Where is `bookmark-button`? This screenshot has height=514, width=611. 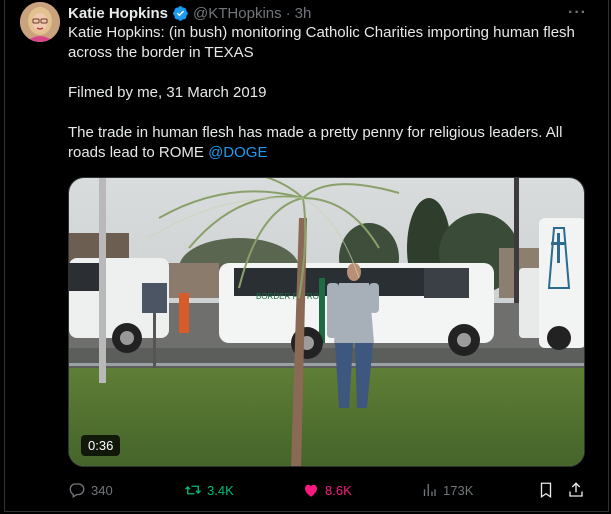
bookmark-button is located at coordinates (546, 490).